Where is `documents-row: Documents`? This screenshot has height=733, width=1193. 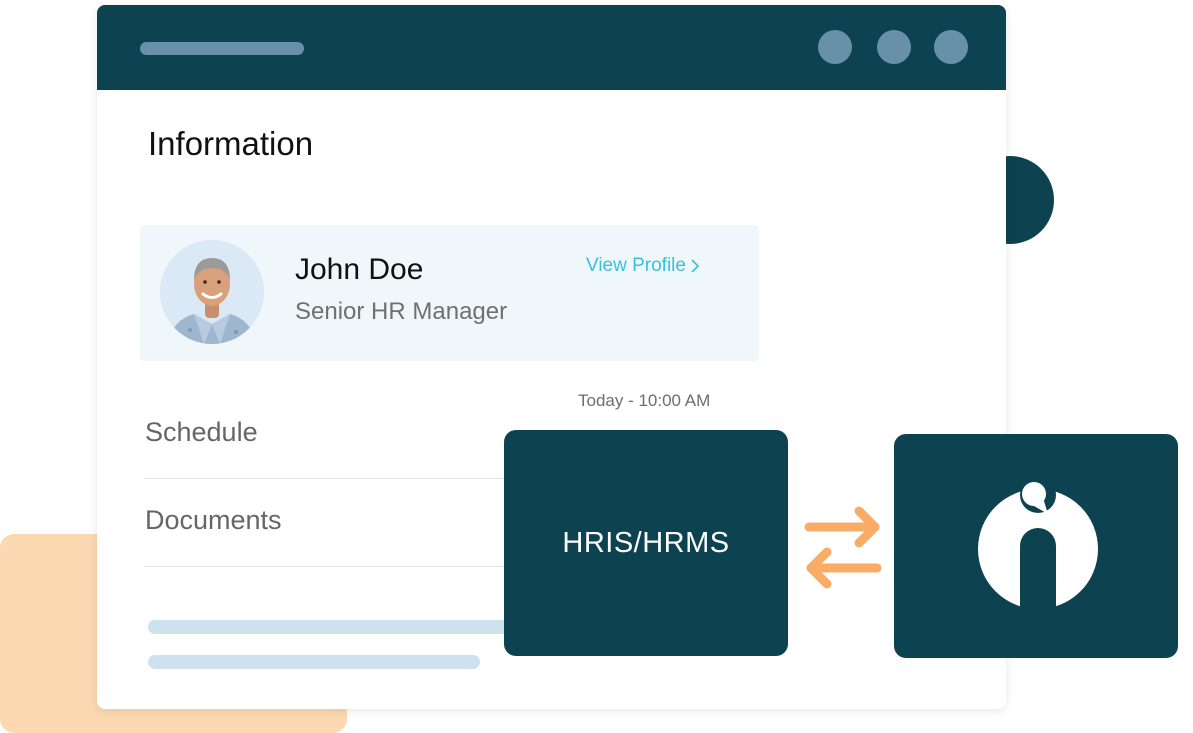 documents-row: Documents is located at coordinates (345, 520).